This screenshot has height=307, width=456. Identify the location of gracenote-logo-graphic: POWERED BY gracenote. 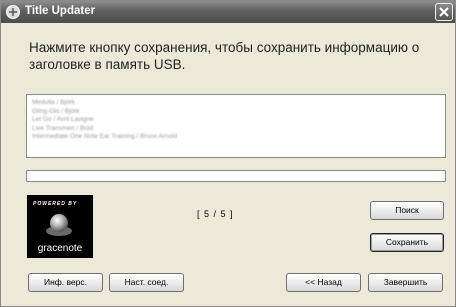
(58, 227).